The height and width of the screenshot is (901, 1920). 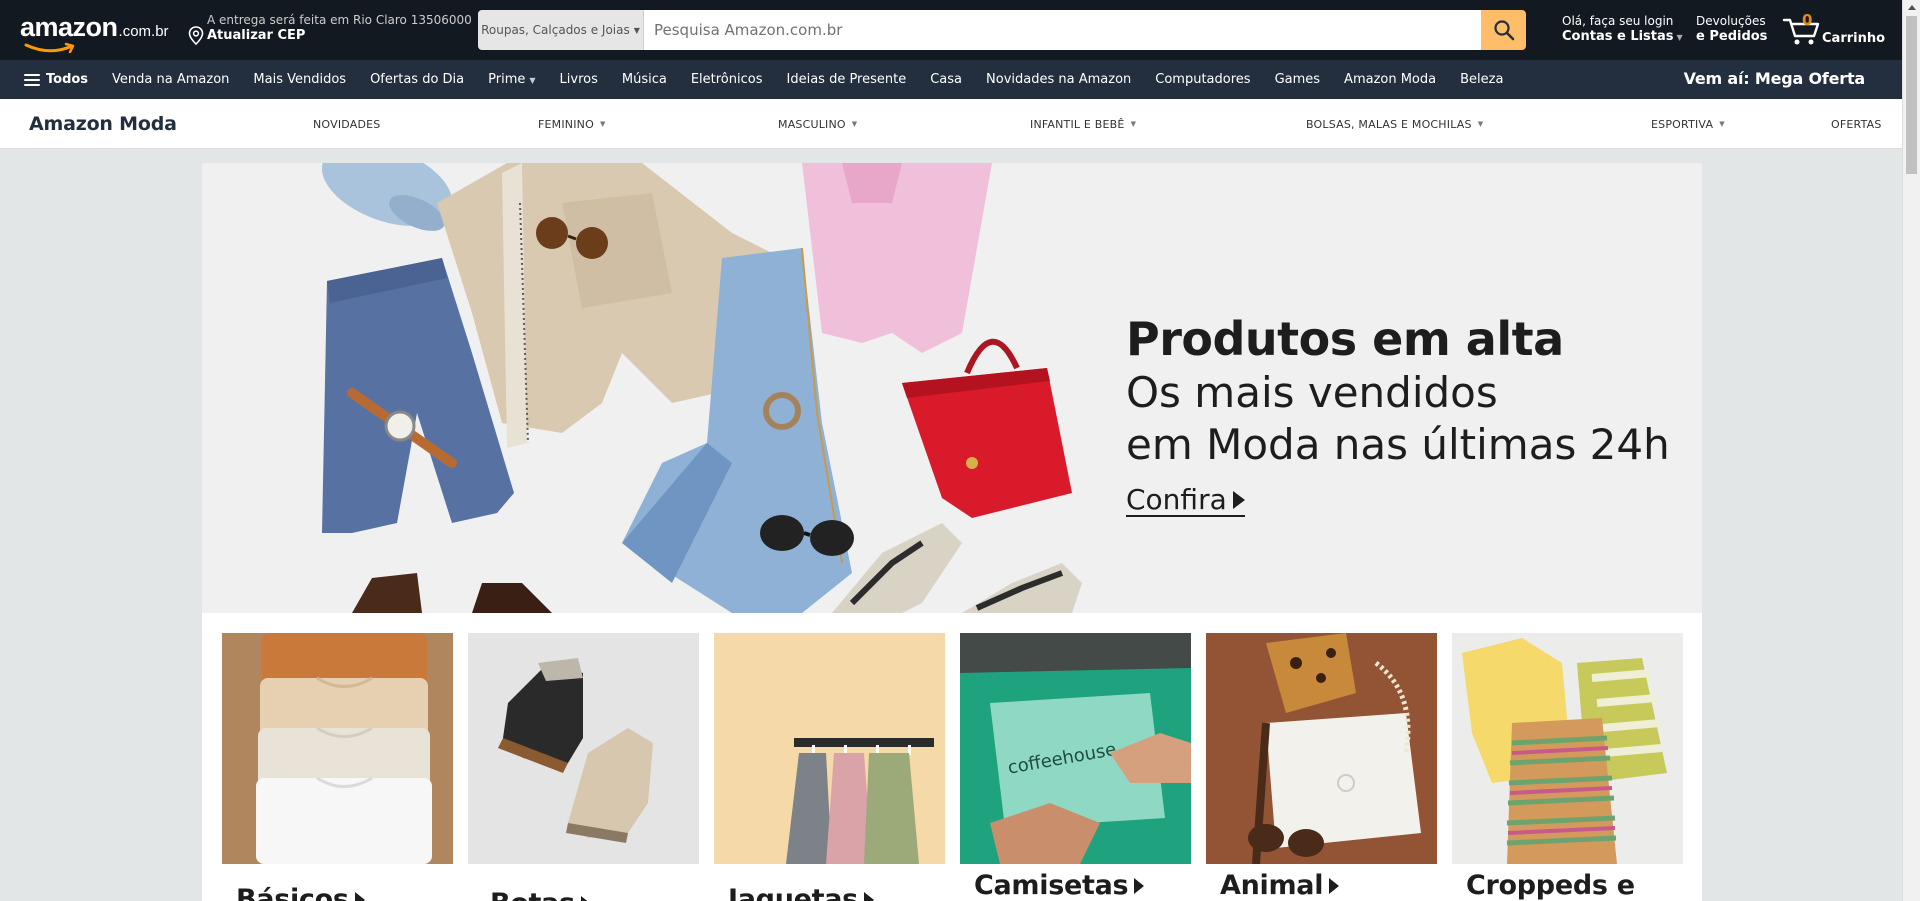 I want to click on search-icon, so click(x=1503, y=30).